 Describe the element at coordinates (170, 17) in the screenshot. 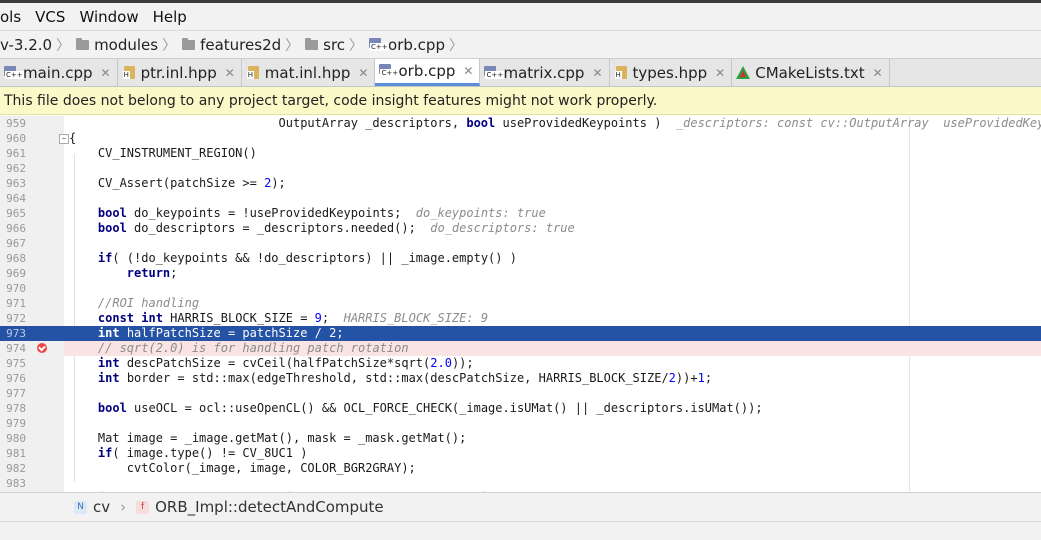

I see `menu-help: Help` at that location.